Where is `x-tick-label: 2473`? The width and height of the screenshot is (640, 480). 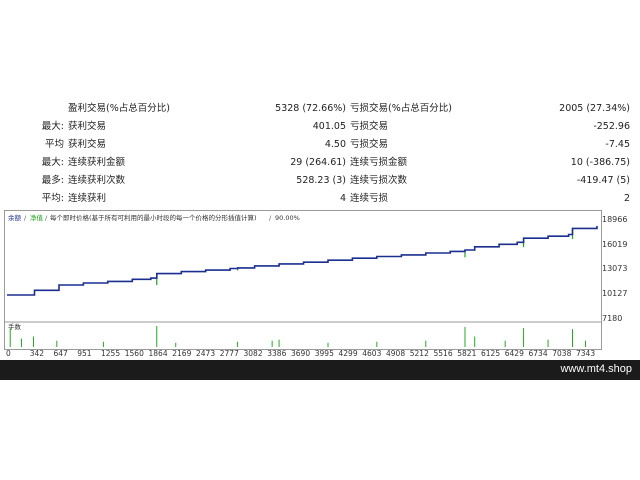 x-tick-label: 2473 is located at coordinates (205, 353).